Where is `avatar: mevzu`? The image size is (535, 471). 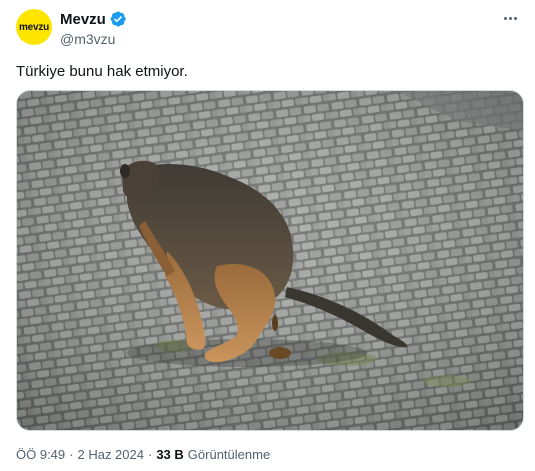
avatar: mevzu is located at coordinates (34, 27).